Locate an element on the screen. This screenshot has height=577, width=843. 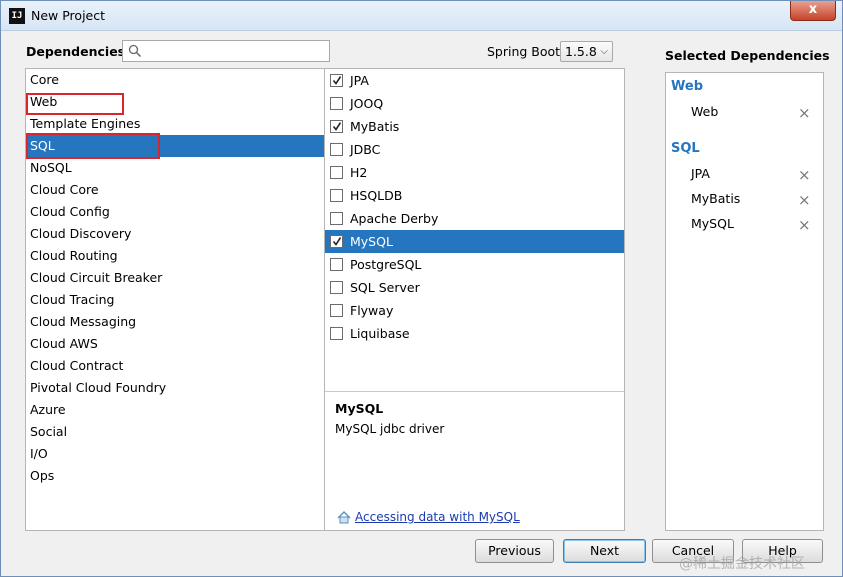
dependency-item-jooq: JOOQ is located at coordinates (474, 103).